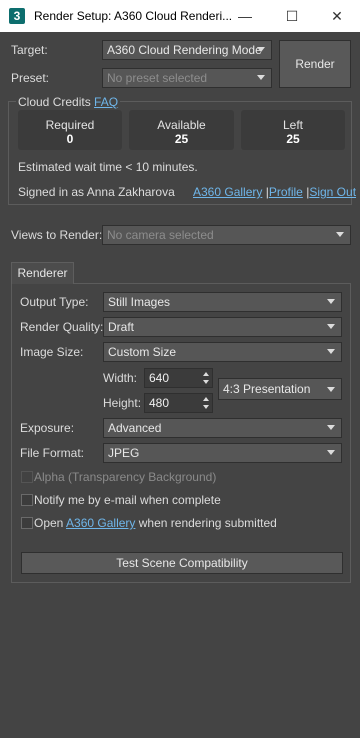 The image size is (360, 738). I want to click on open-gallery-checkbox, so click(27, 523).